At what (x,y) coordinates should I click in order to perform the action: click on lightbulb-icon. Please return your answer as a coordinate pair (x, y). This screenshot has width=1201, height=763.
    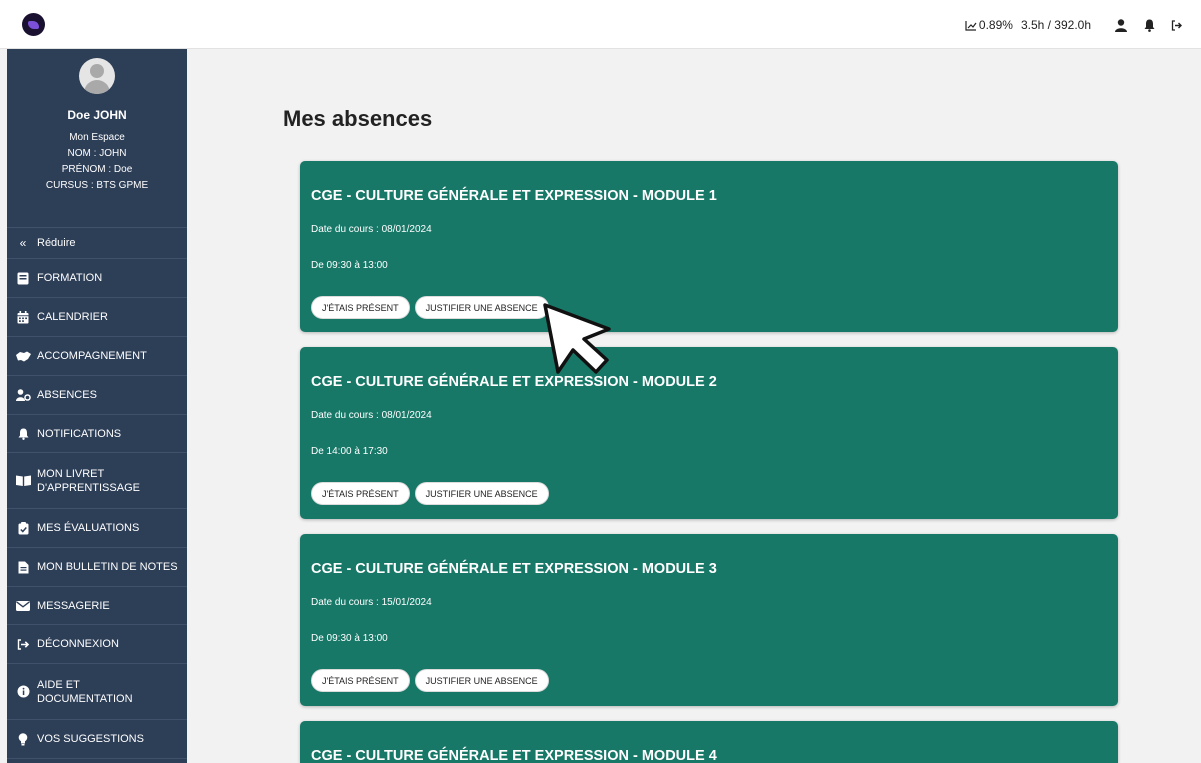
    Looking at the image, I should click on (23, 739).